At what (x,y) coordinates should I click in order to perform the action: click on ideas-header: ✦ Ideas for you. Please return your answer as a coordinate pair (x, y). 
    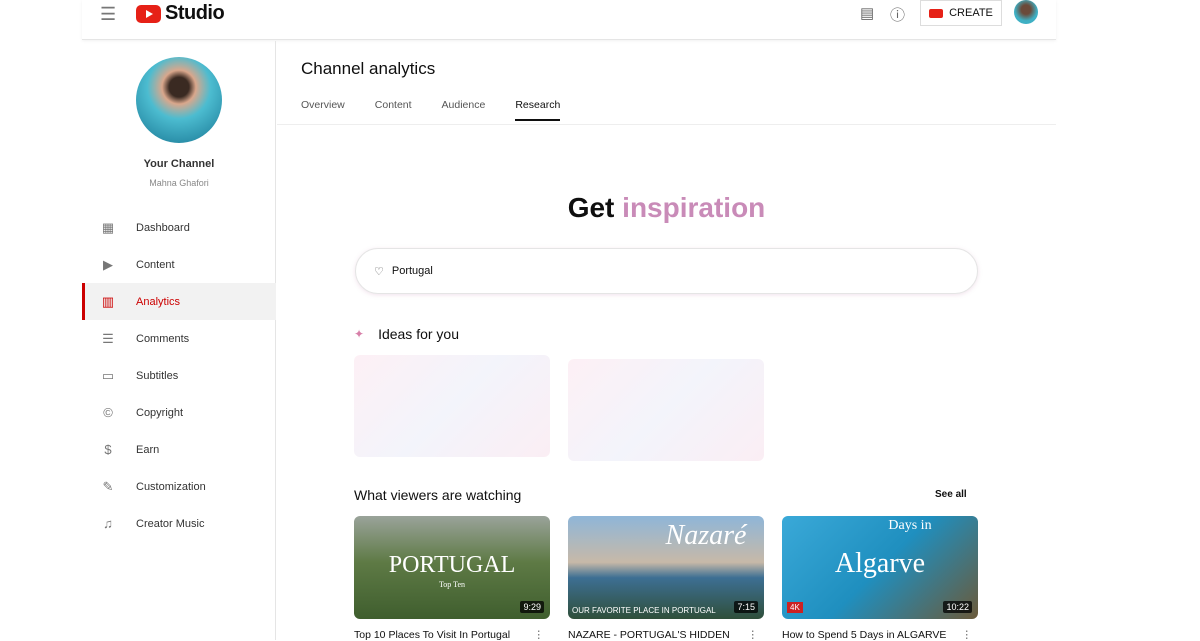
    Looking at the image, I should click on (406, 334).